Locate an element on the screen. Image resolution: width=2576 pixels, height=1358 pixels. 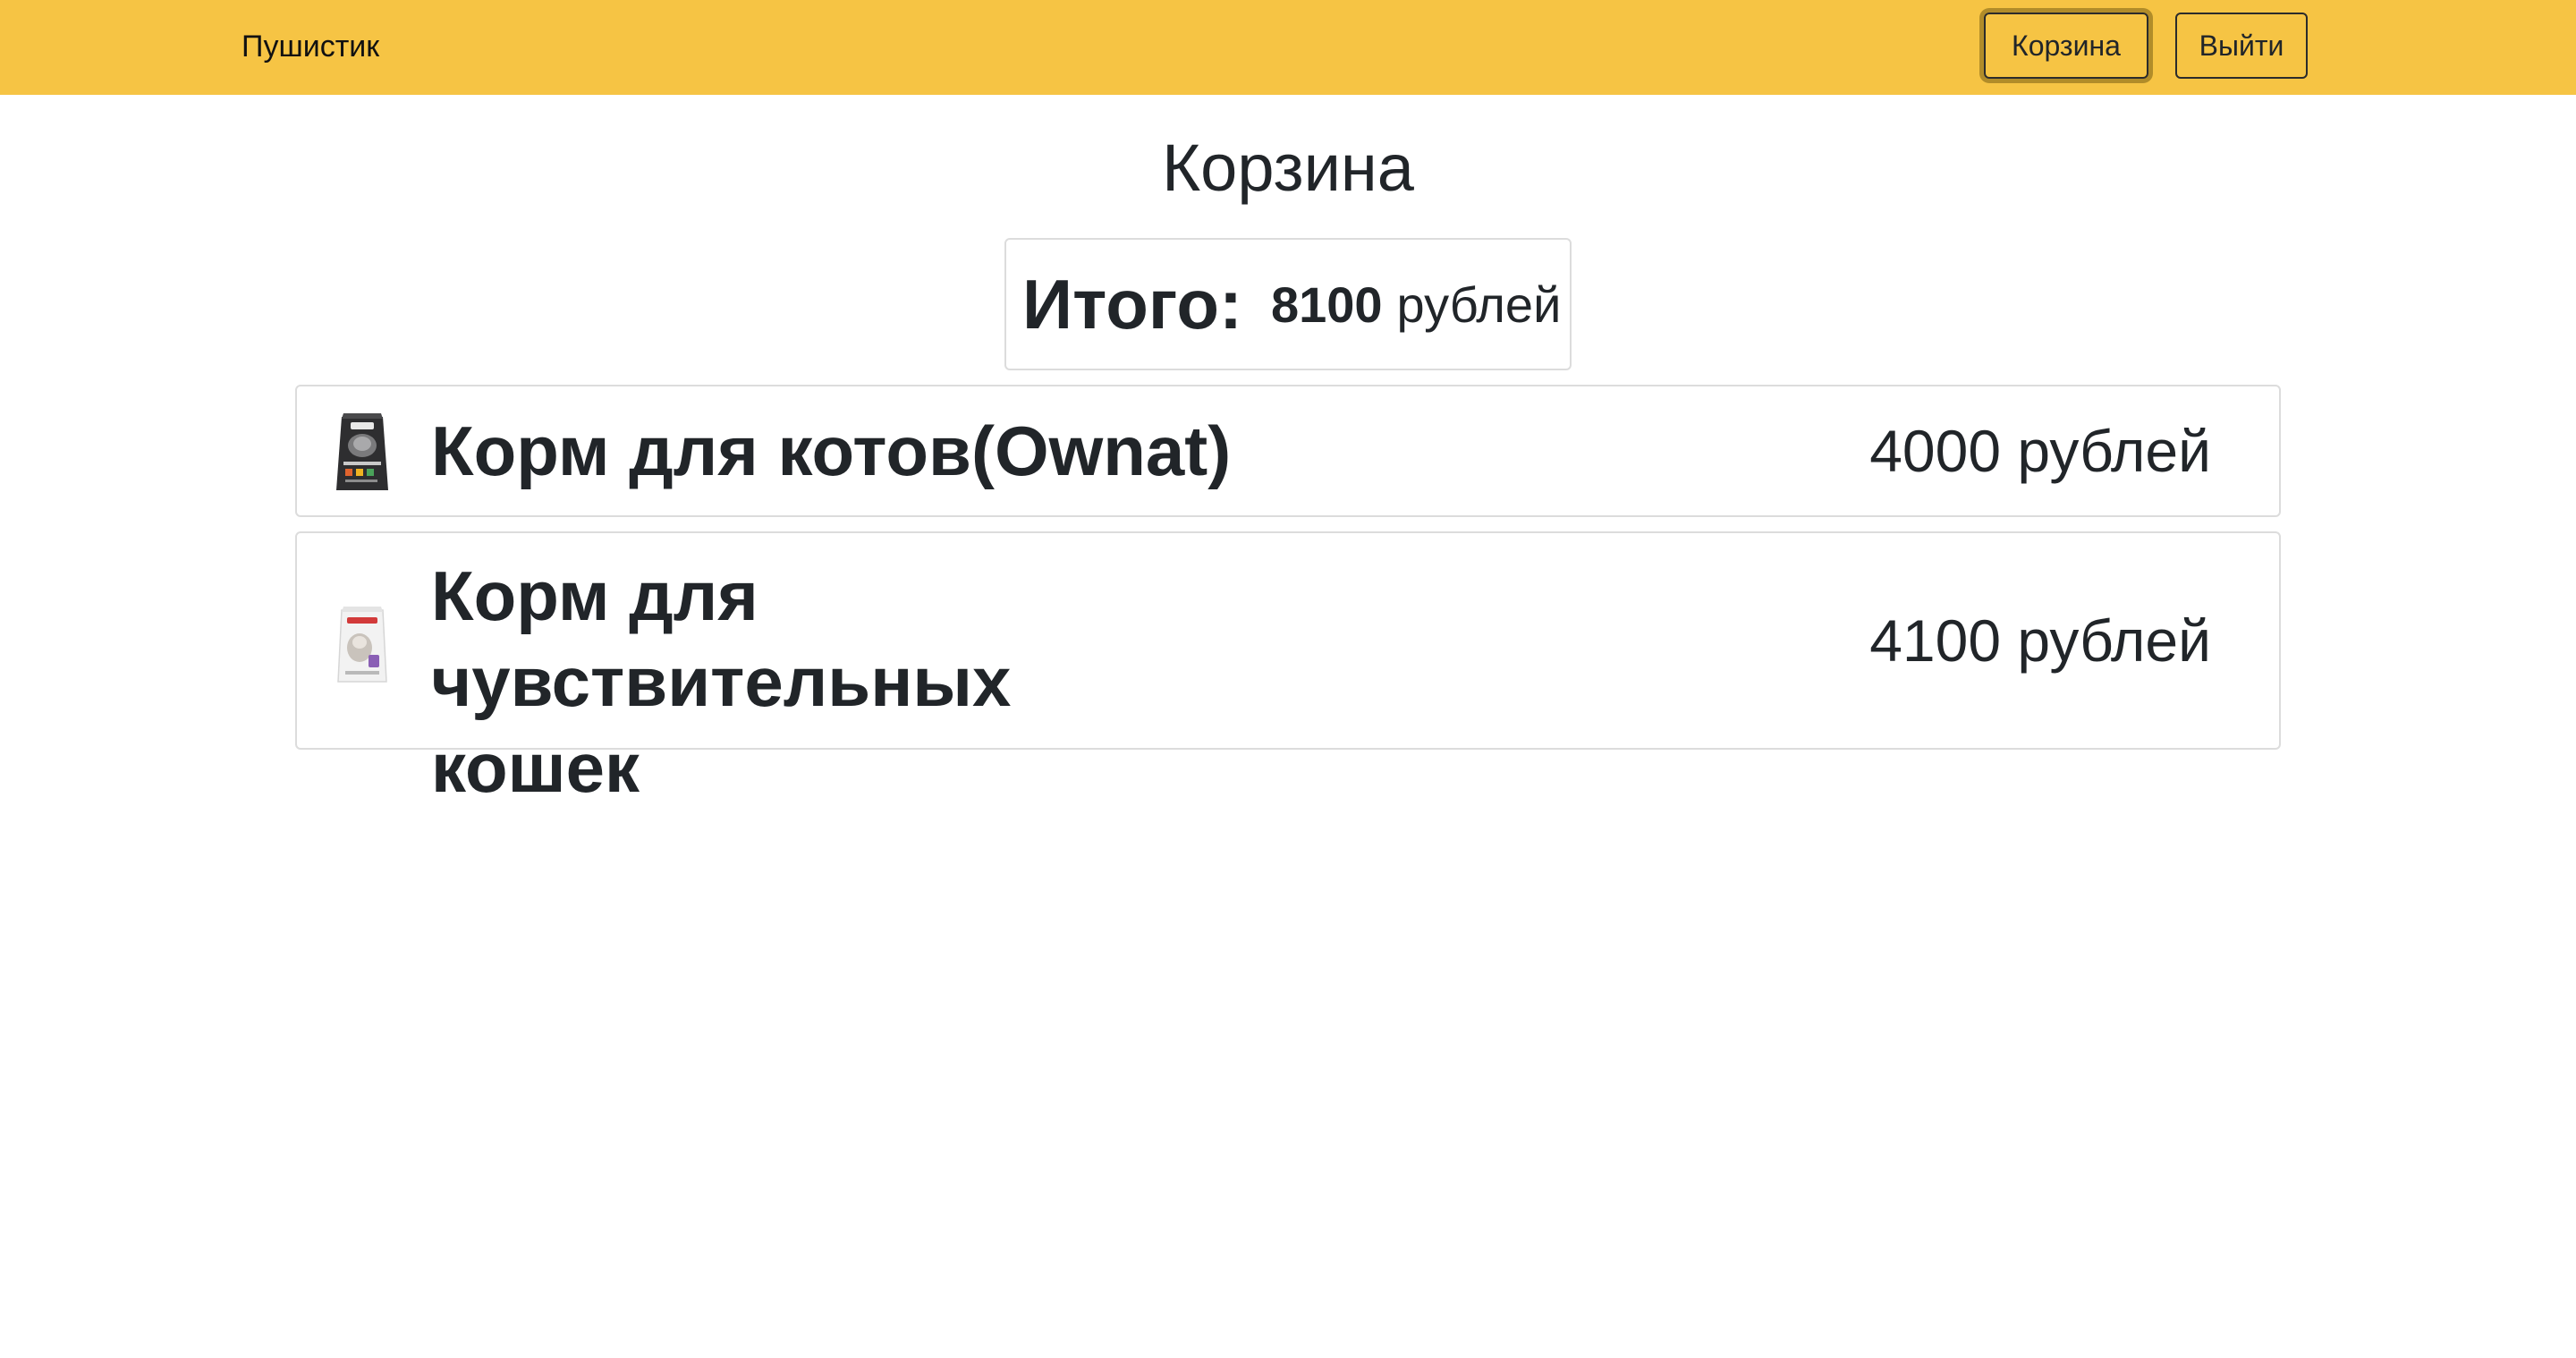
item-name: Корм для чувствительных кошек is located at coordinates (721, 681).